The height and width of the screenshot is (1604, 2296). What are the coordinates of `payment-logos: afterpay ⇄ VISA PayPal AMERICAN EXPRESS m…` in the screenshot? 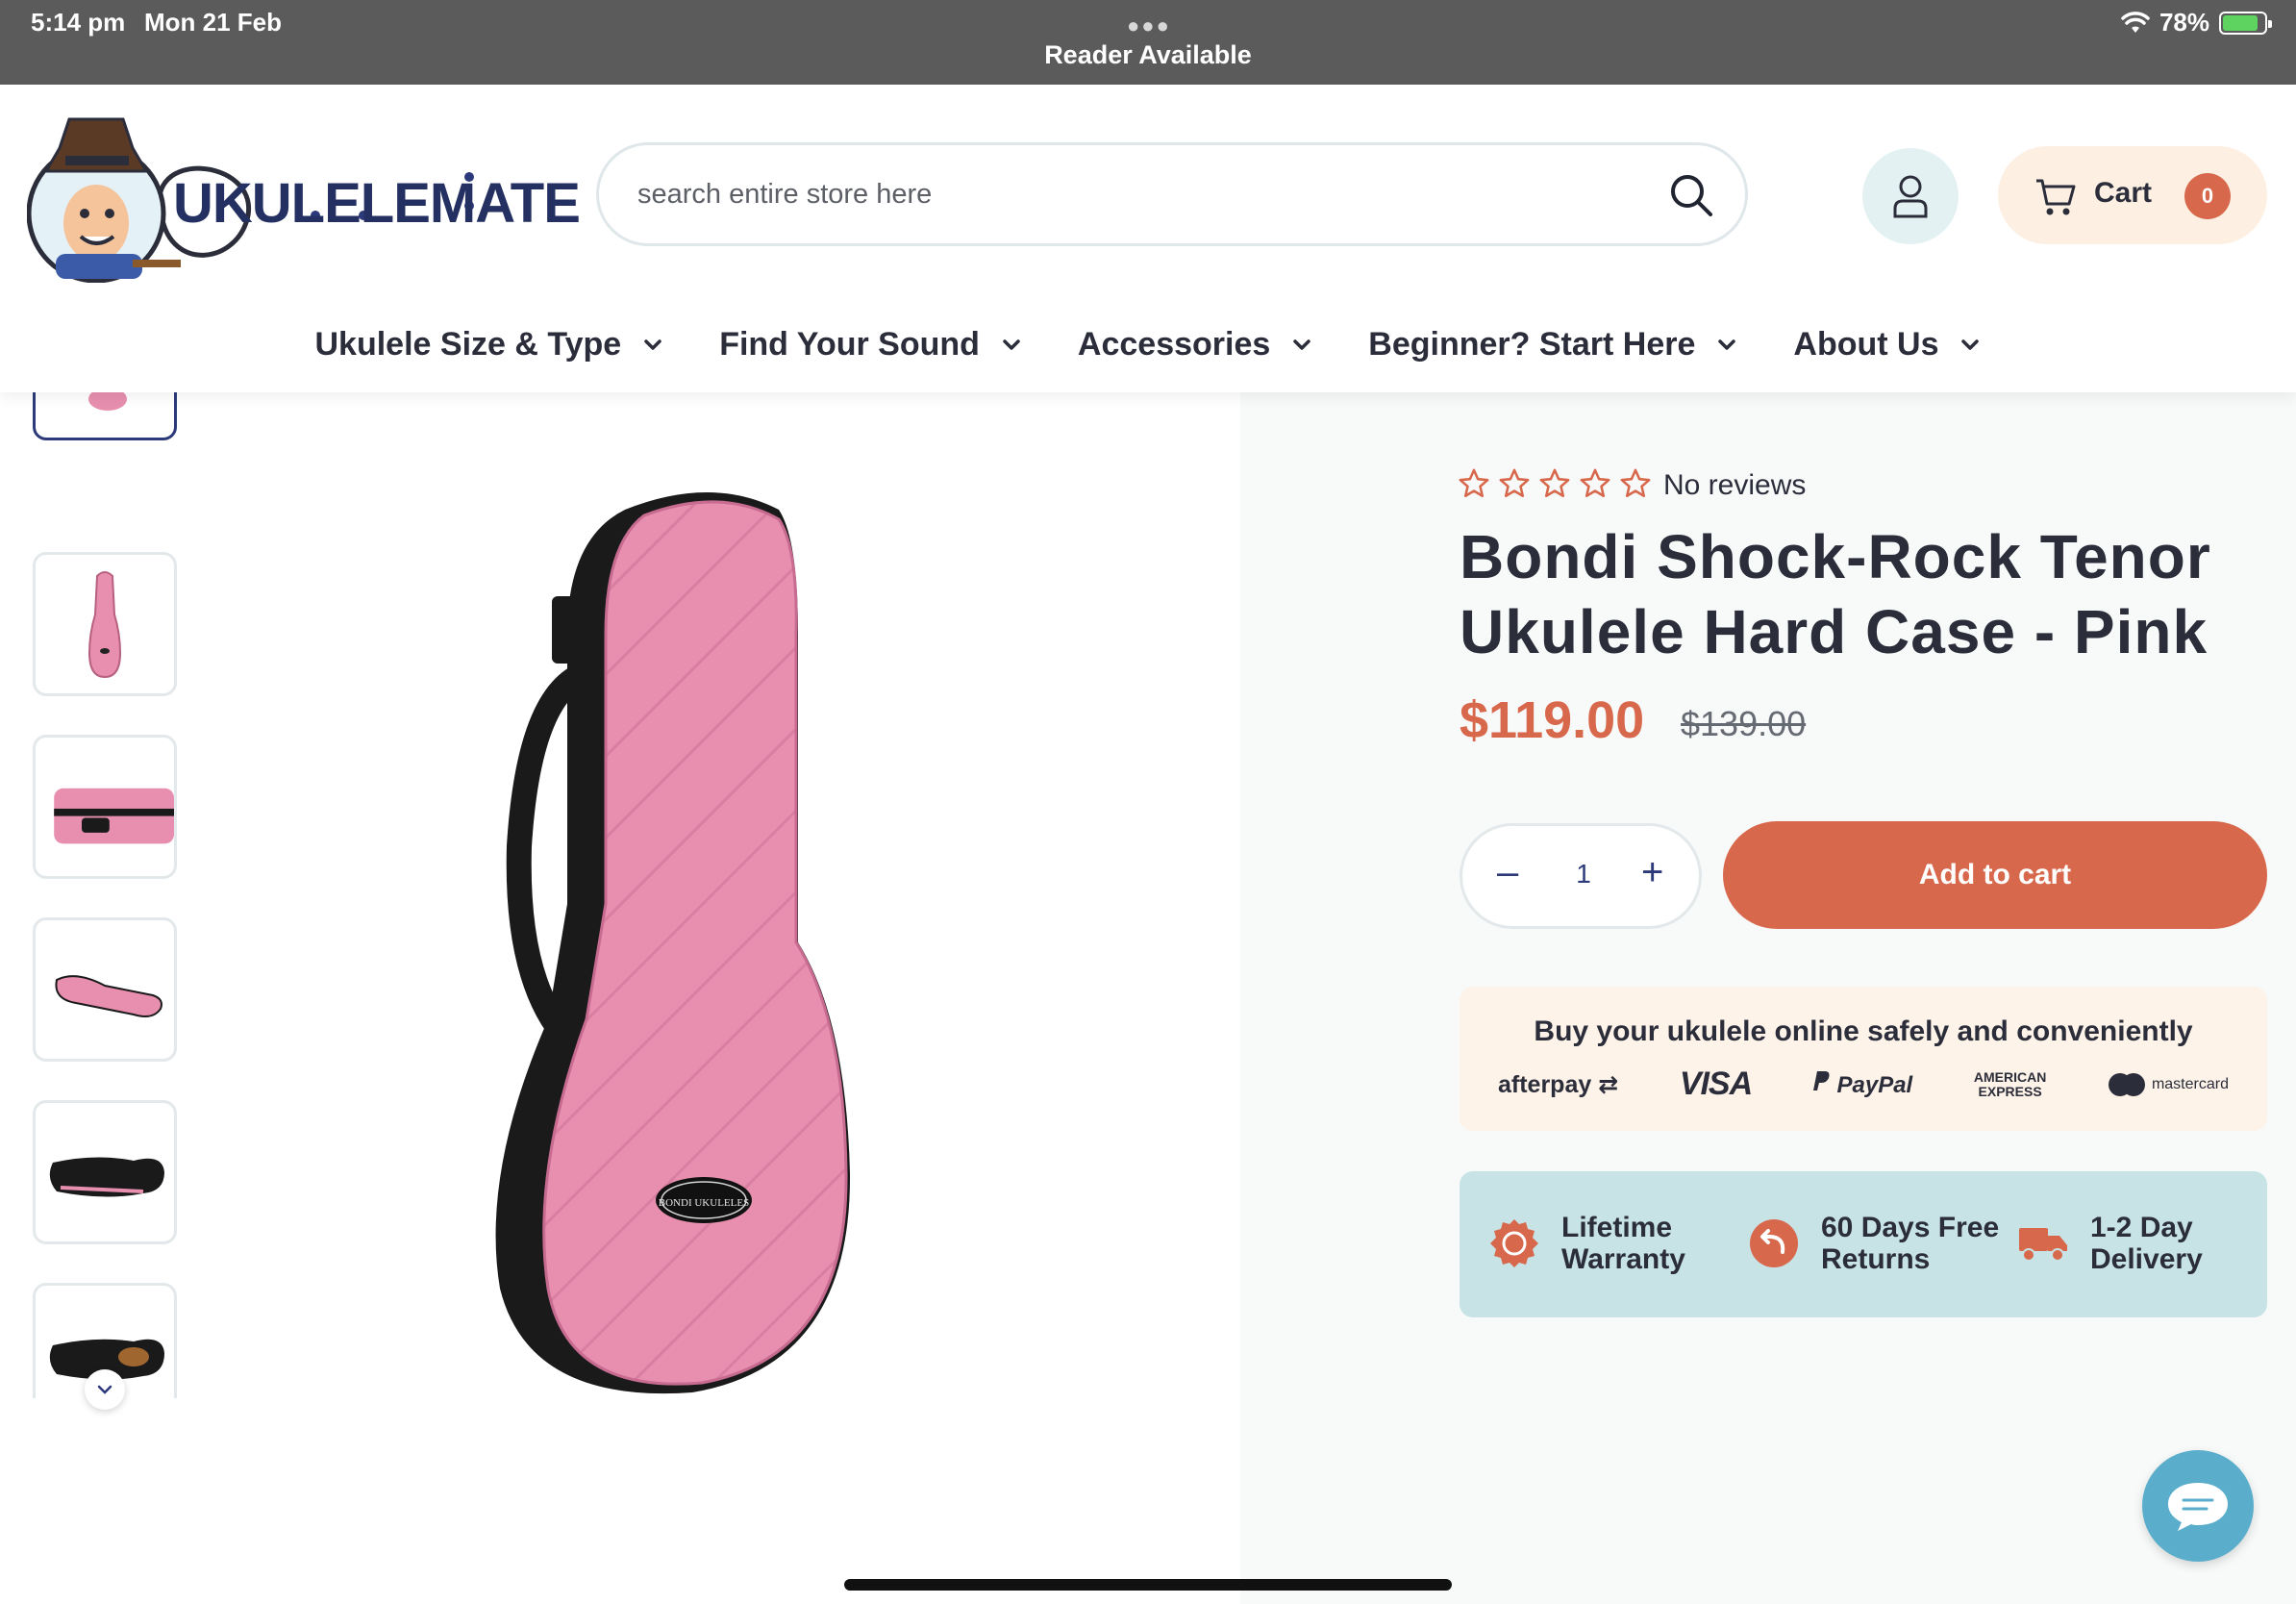 It's located at (1863, 1084).